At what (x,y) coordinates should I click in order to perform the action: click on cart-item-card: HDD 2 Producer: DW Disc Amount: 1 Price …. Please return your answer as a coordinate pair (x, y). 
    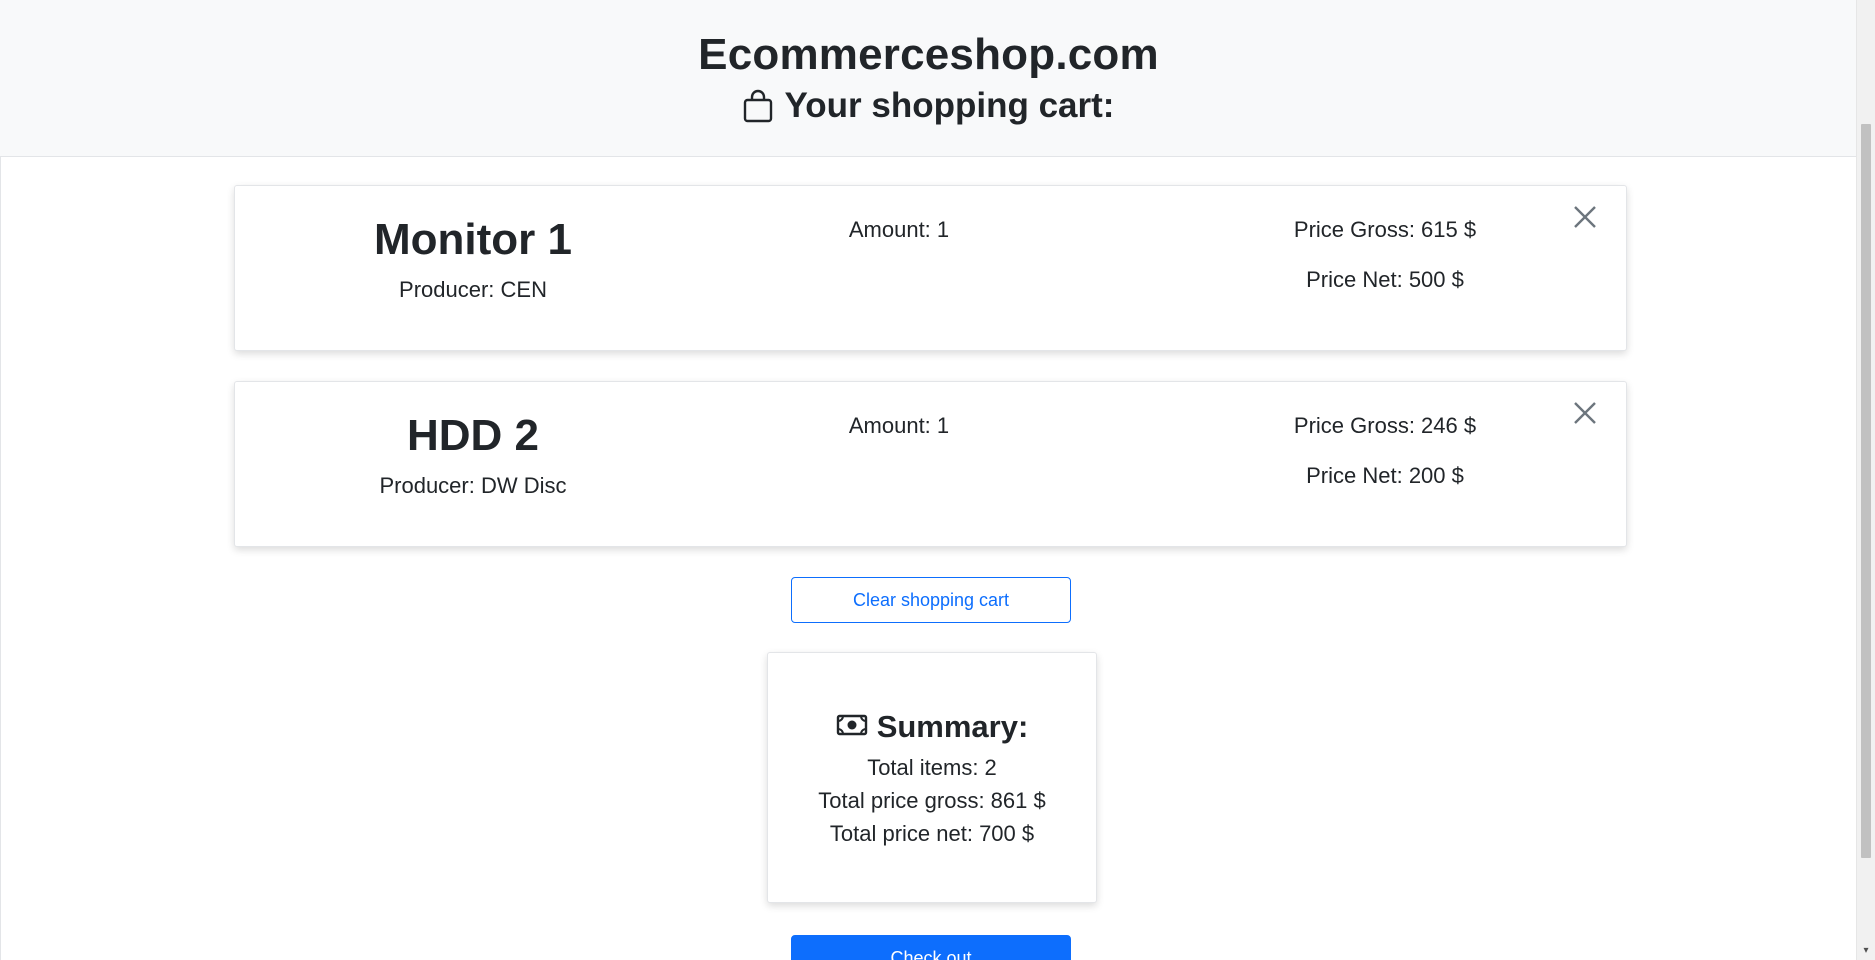
    Looking at the image, I should click on (930, 464).